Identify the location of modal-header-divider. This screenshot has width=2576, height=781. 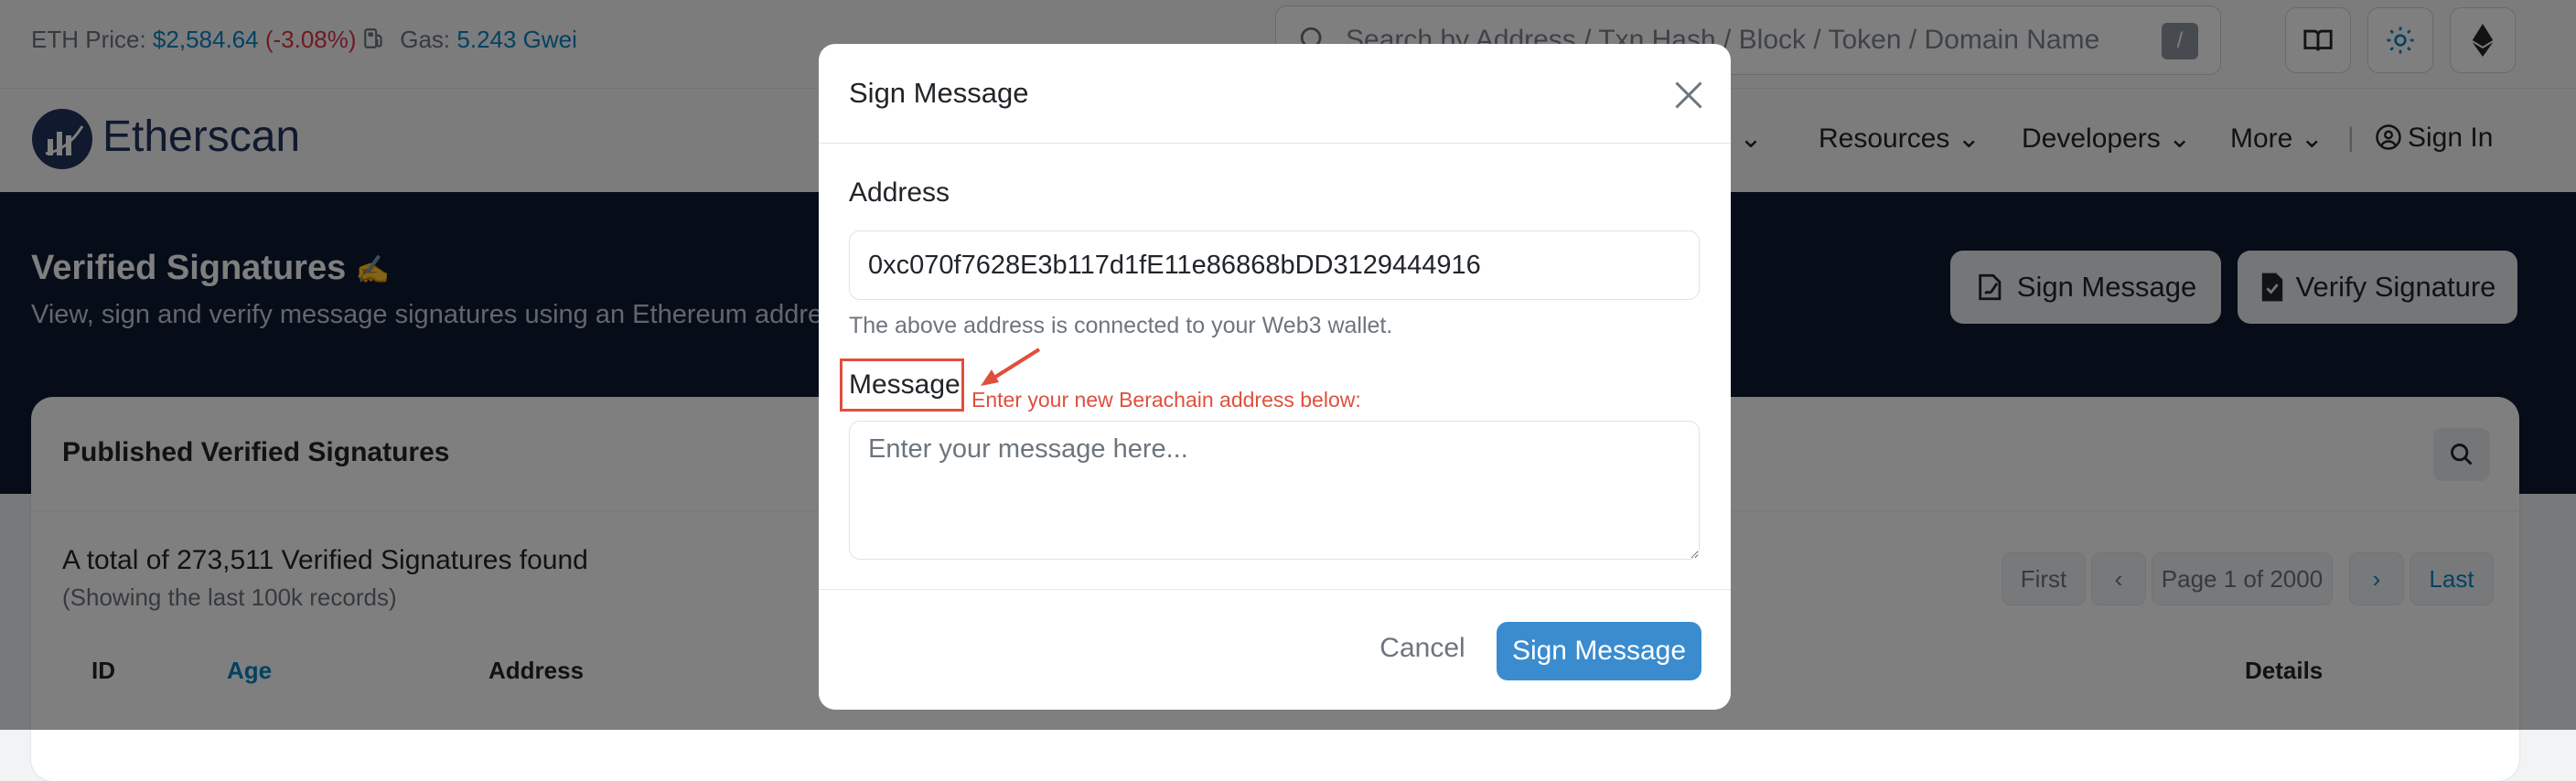
(1275, 143).